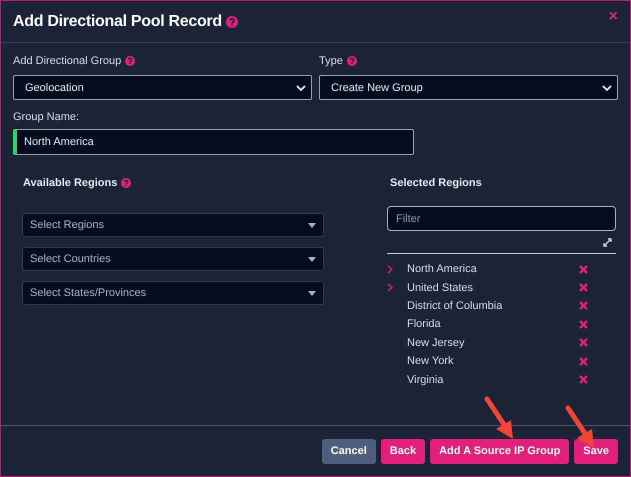 The image size is (631, 477). I want to click on region-name: District of Columbia, so click(455, 306).